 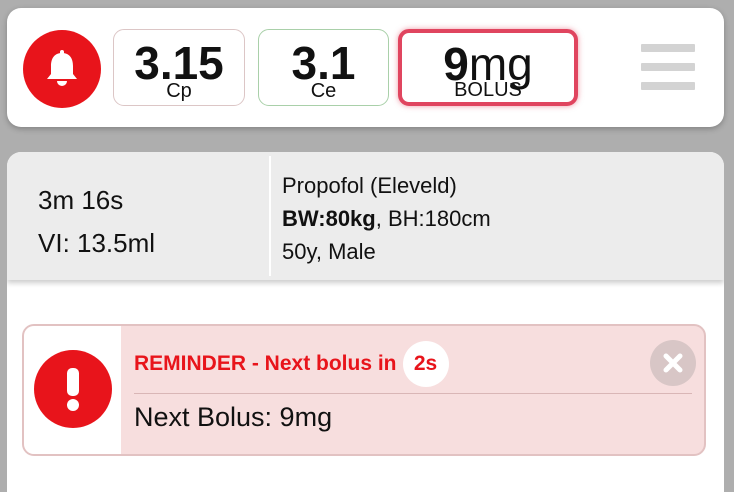 I want to click on body-height: , BH:180cm, so click(x=433, y=218).